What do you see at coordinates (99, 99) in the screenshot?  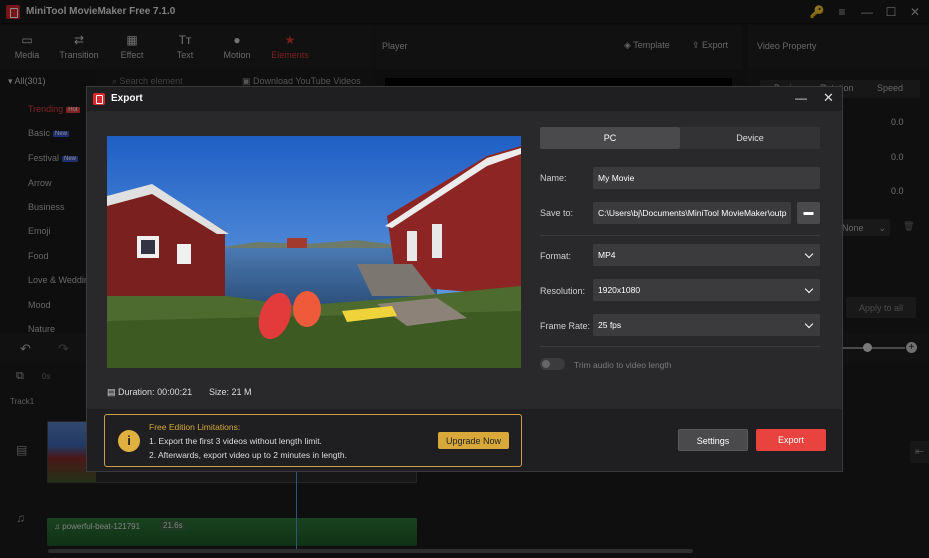 I see `export-logo-icon` at bounding box center [99, 99].